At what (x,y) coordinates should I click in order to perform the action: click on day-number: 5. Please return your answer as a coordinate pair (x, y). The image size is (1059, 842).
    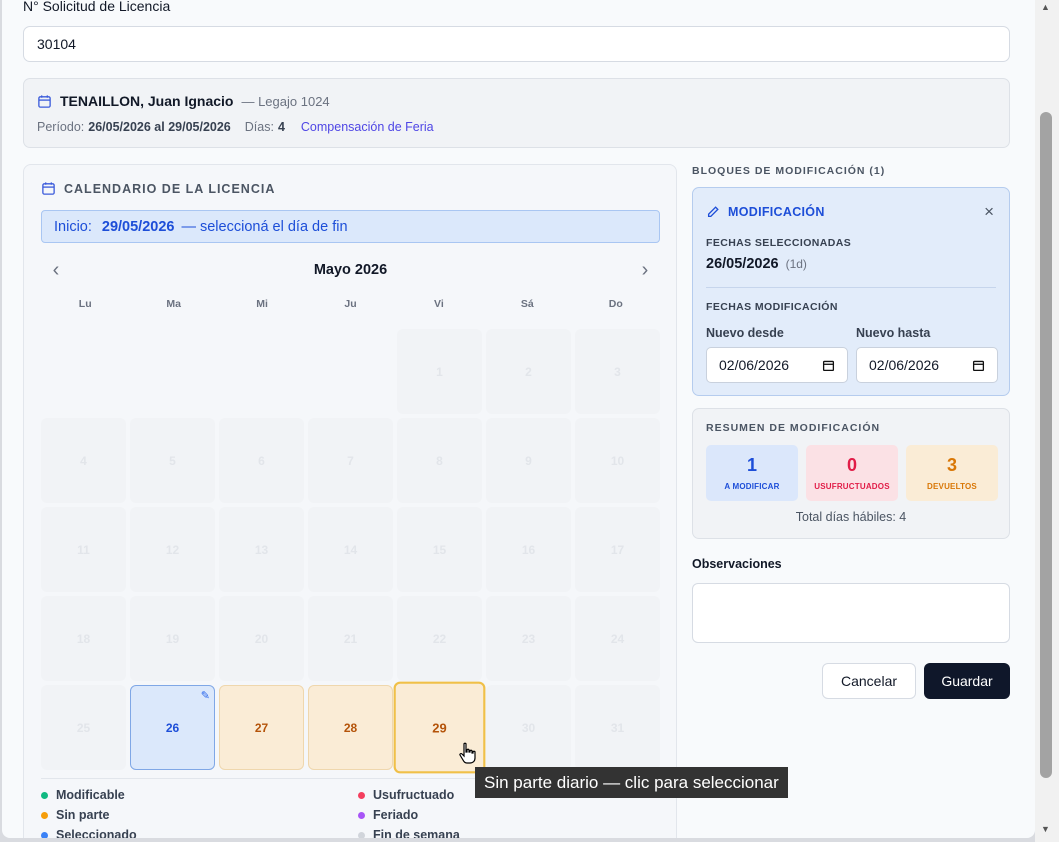
    Looking at the image, I should click on (172, 460).